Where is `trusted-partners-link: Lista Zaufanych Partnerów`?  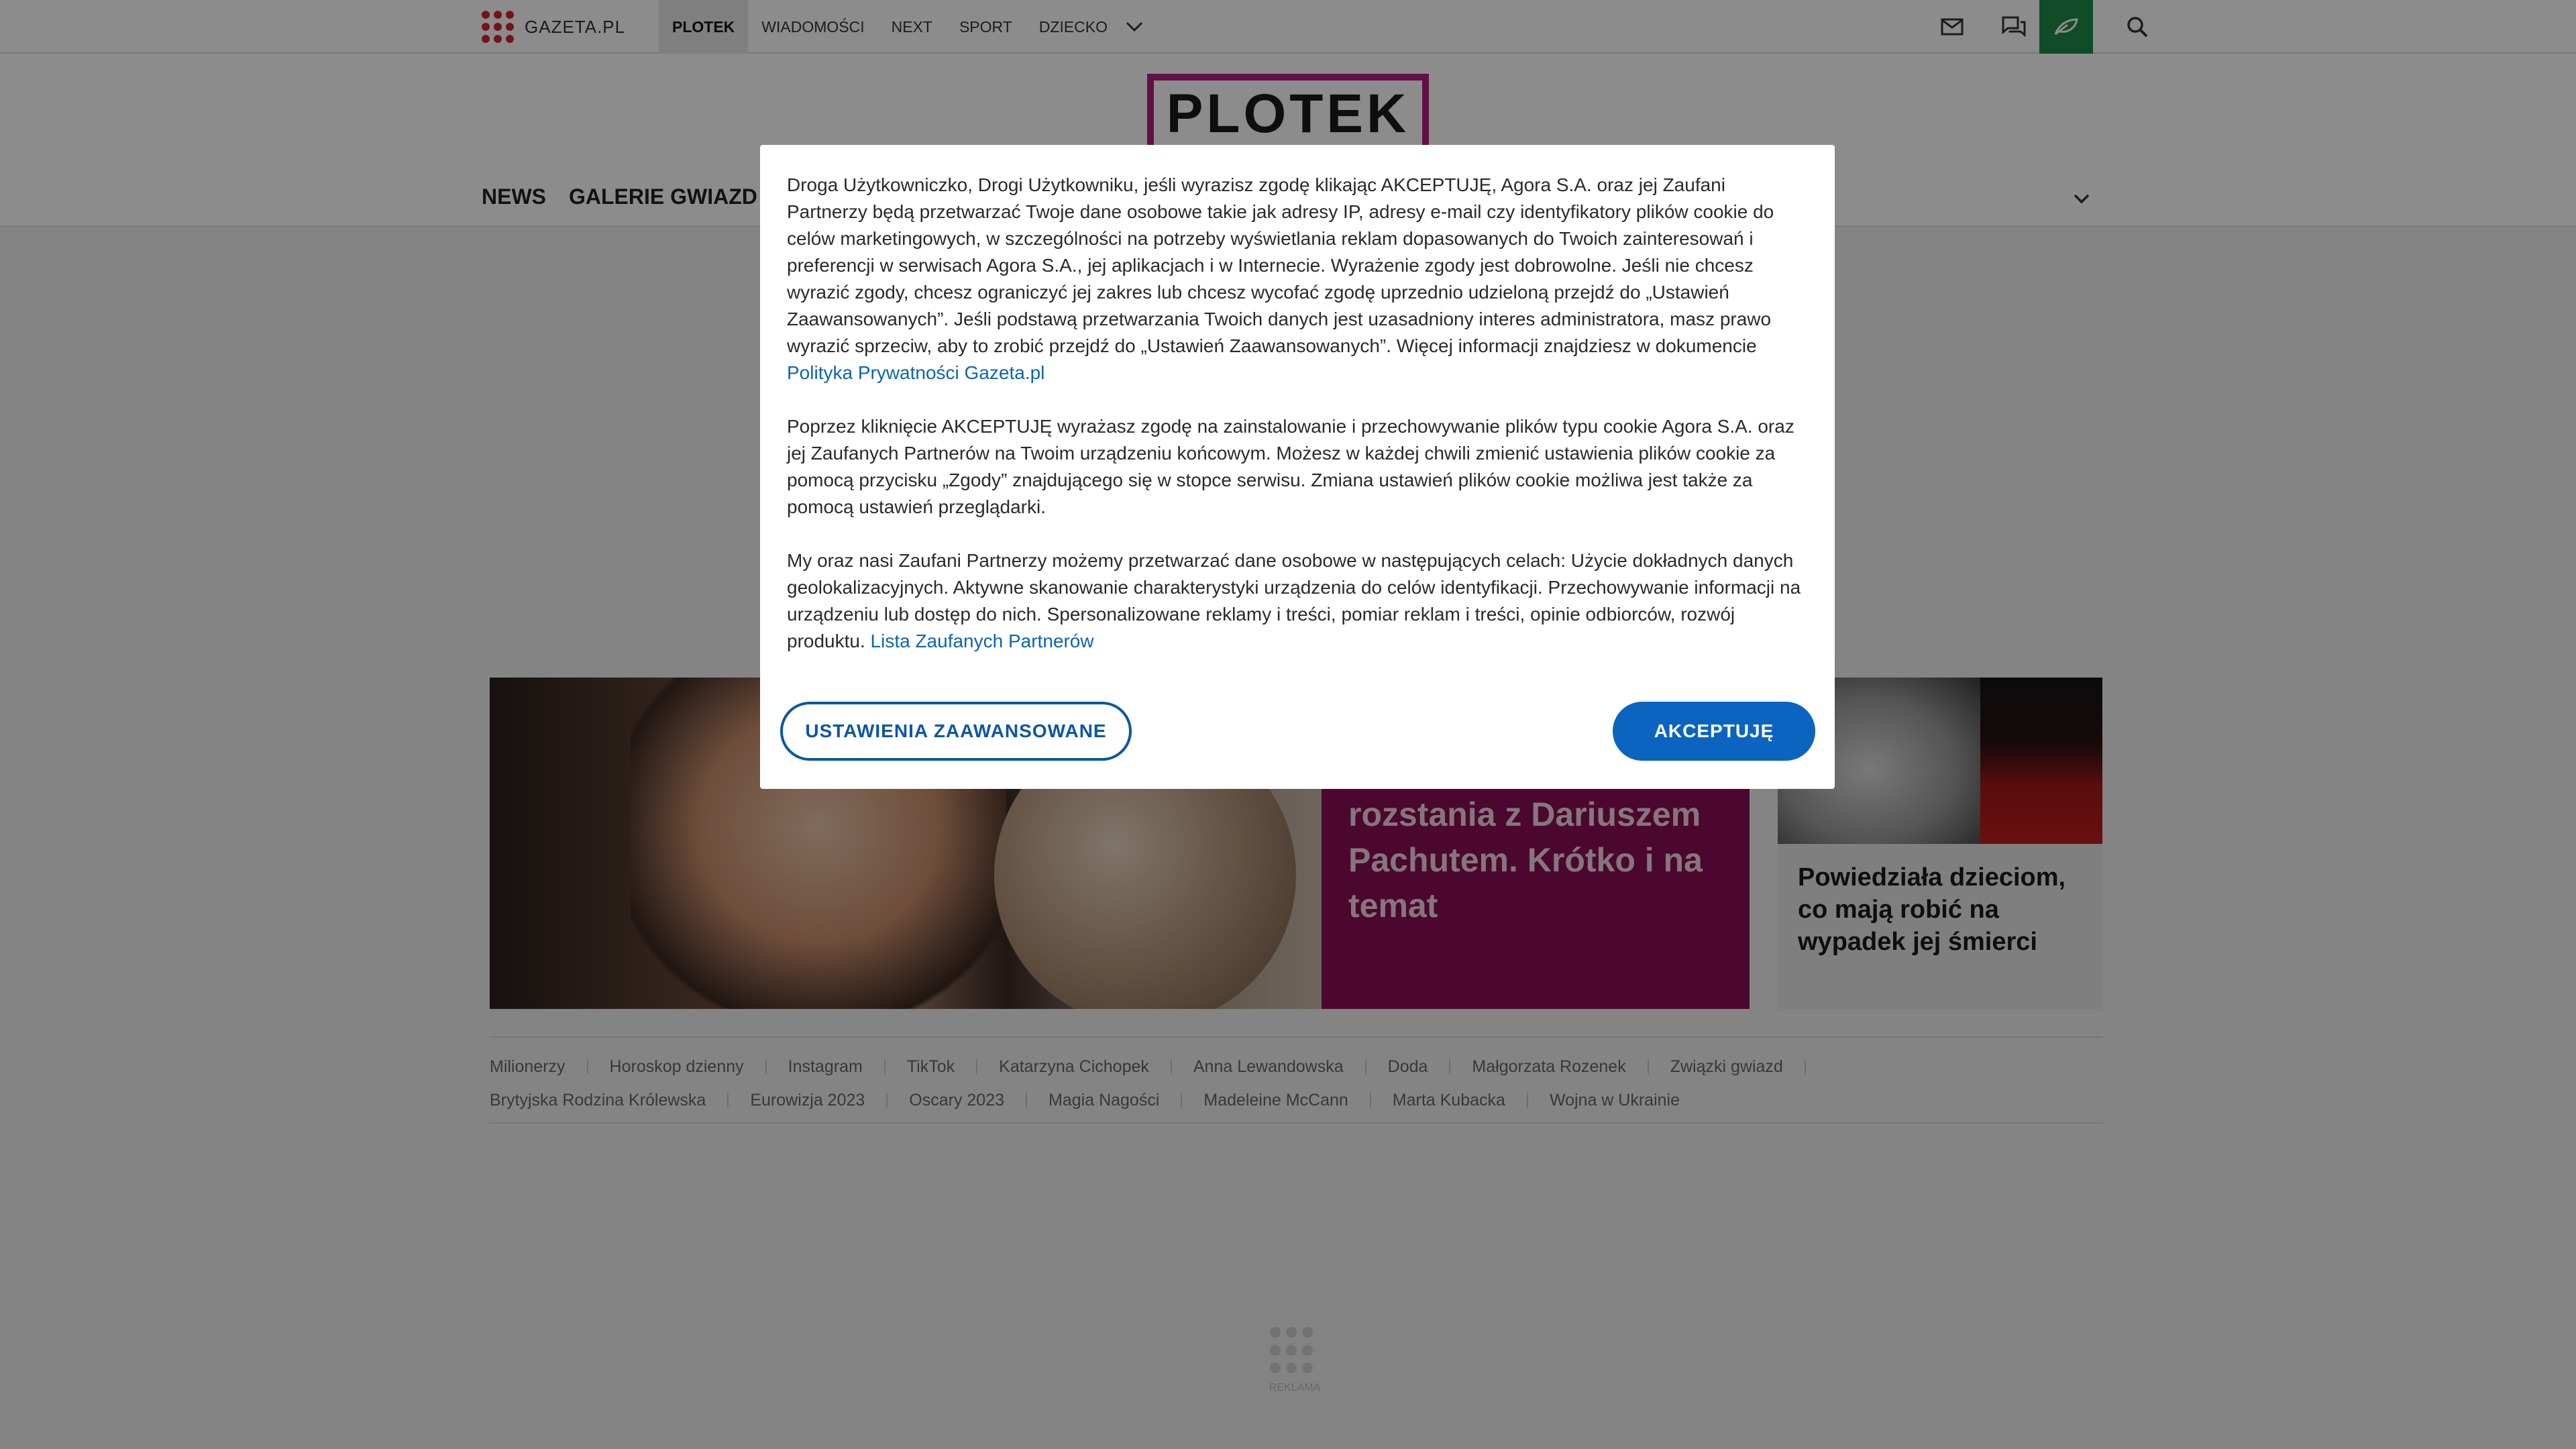 trusted-partners-link: Lista Zaufanych Partnerów is located at coordinates (982, 641).